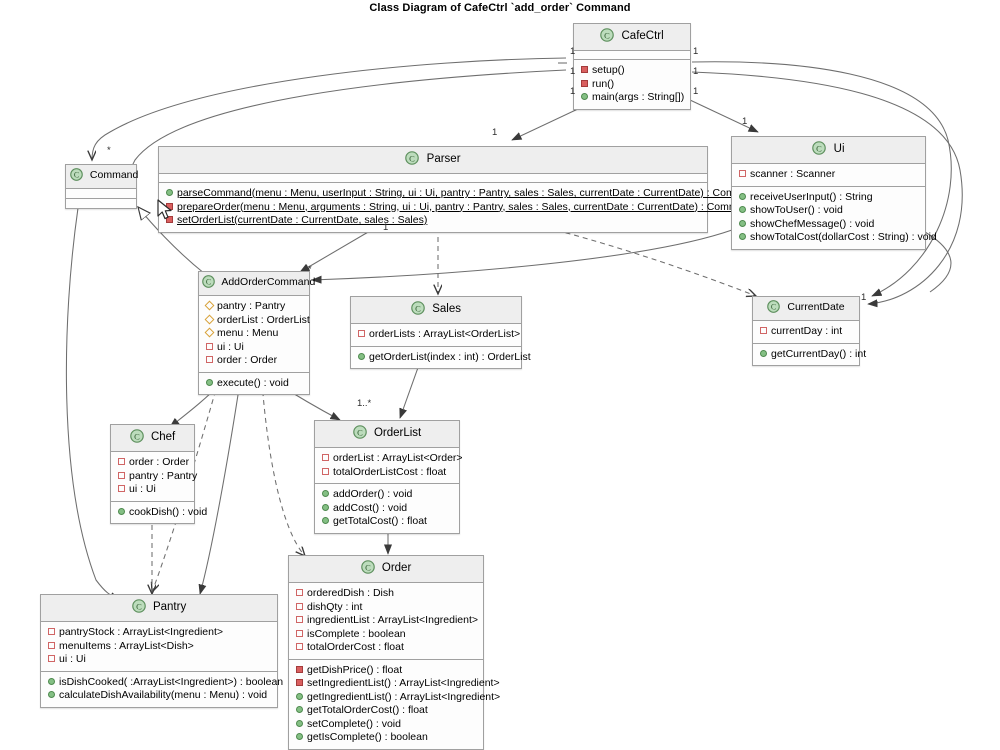  Describe the element at coordinates (829, 175) in the screenshot. I see `member-row: scanner : Scanner` at that location.